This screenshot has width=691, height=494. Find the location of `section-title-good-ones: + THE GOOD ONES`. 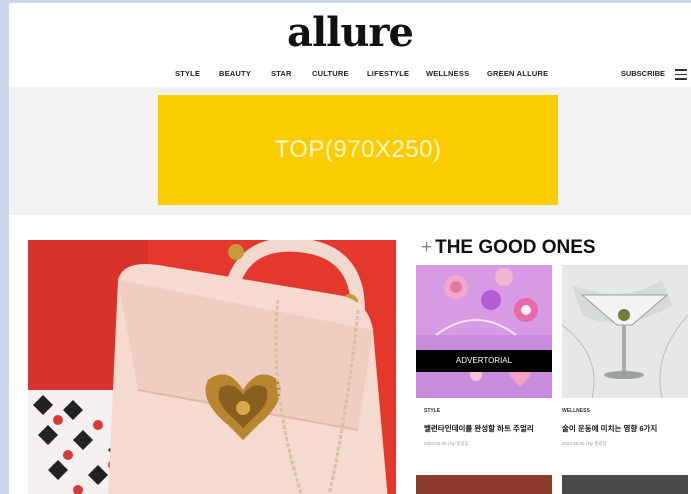

section-title-good-ones: + THE GOOD ONES is located at coordinates (508, 248).